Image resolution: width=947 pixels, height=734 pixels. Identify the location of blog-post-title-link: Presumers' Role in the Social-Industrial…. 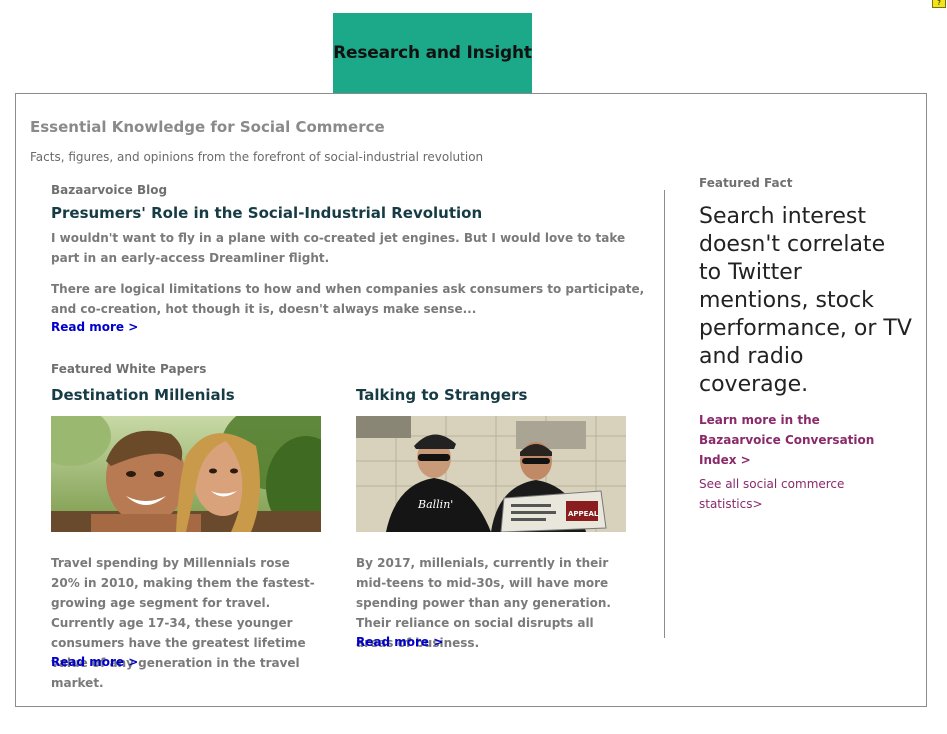
(266, 213).